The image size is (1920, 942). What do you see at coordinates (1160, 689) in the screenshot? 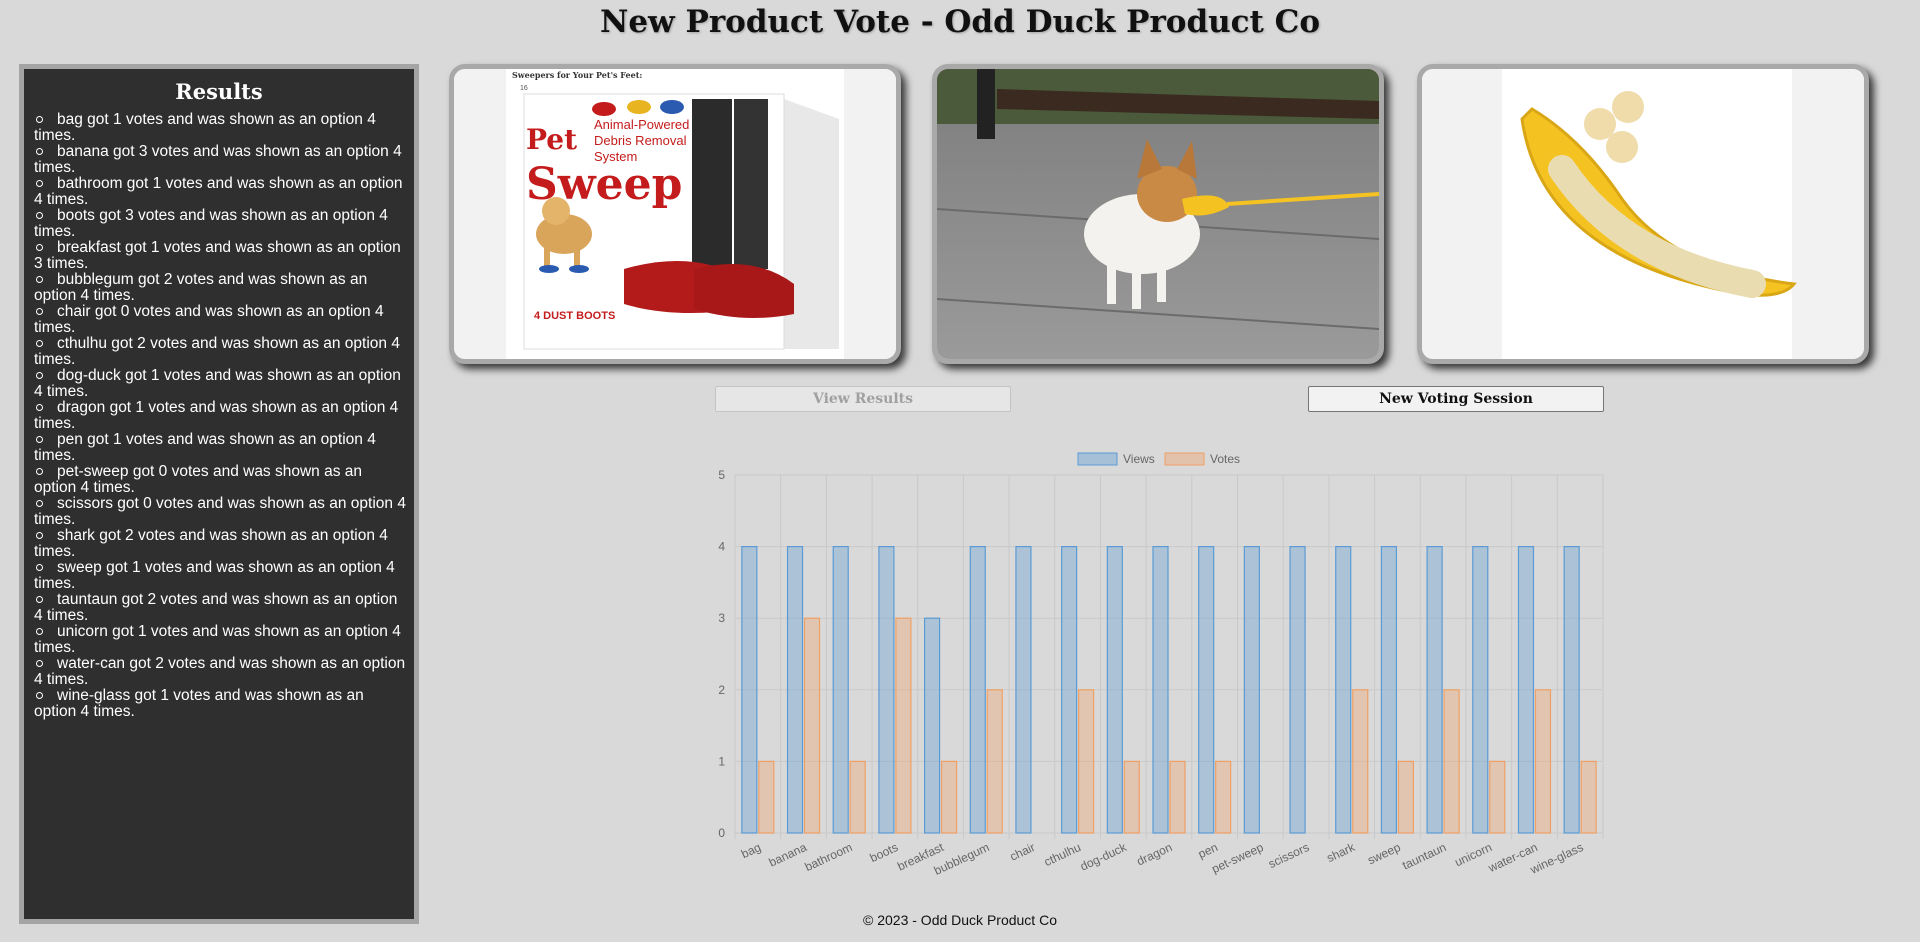
I see `bar-views-dragon` at bounding box center [1160, 689].